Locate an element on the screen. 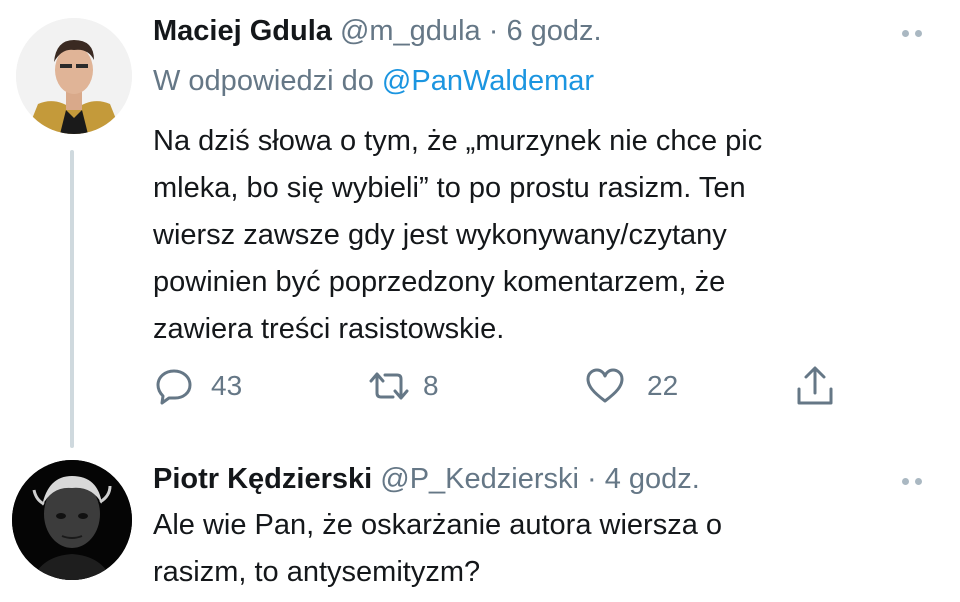 The width and height of the screenshot is (960, 602). tweet-text-line: zawiera treści rasistowskie. is located at coordinates (329, 329).